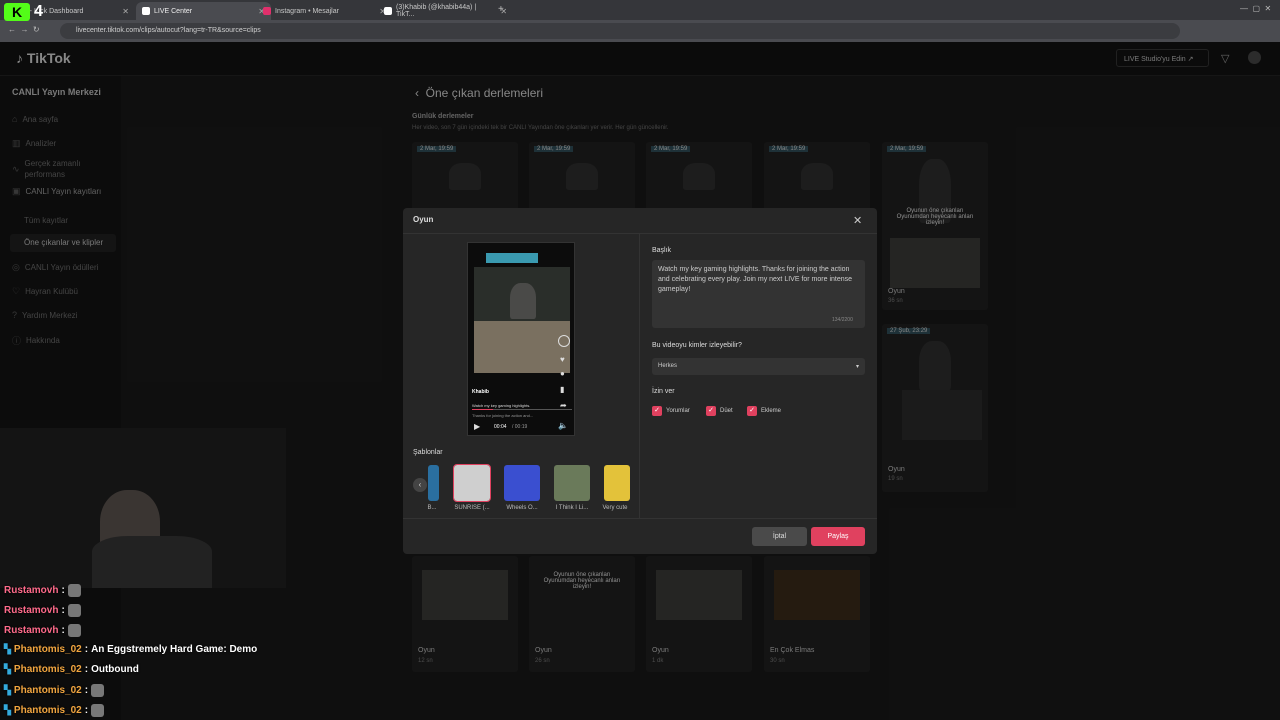 The image size is (1280, 720). Describe the element at coordinates (522, 295) in the screenshot. I see `preview-cam` at that location.